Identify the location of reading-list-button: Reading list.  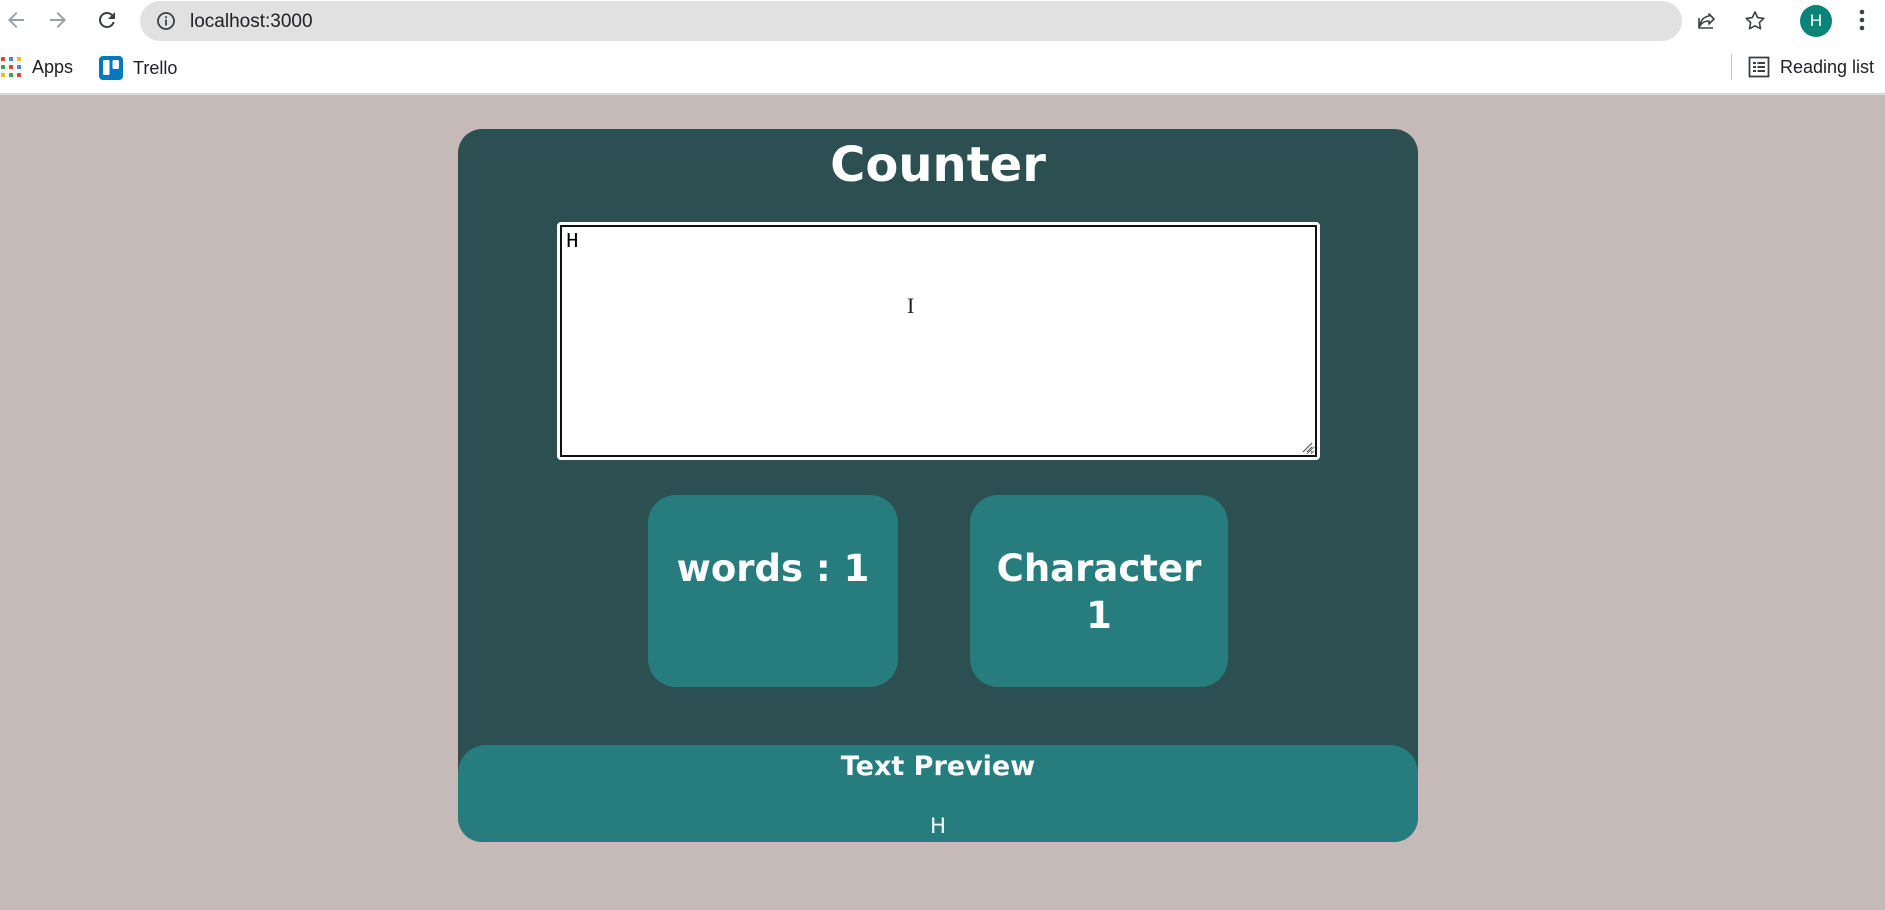
(1811, 67).